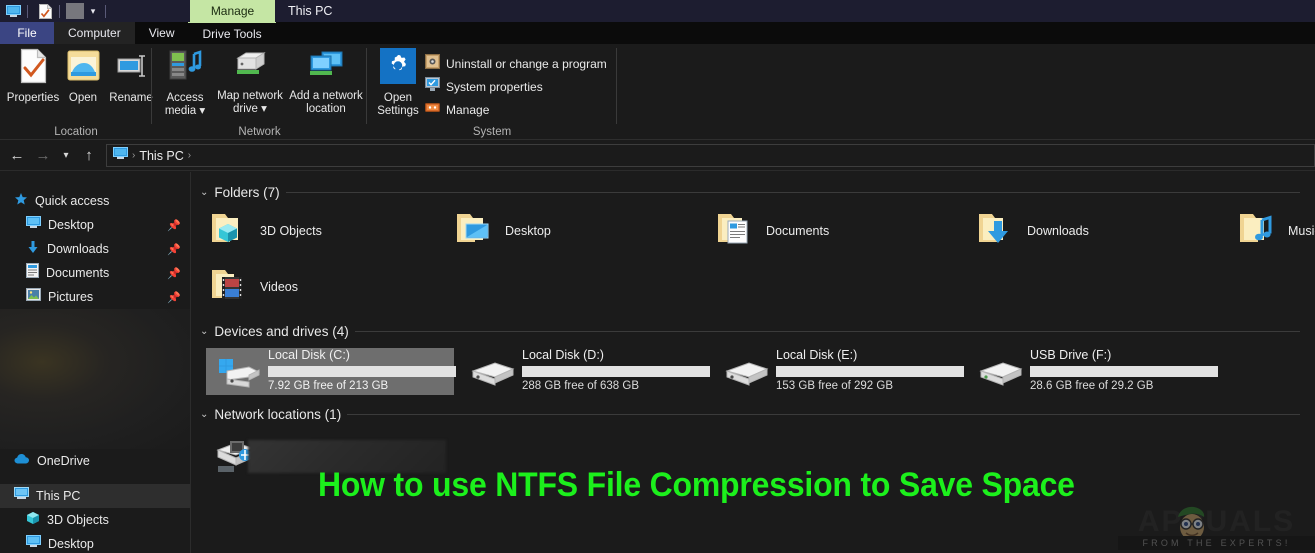 This screenshot has height=553, width=1315. Describe the element at coordinates (839, 371) in the screenshot. I see `drive-item-local-disk-e: Local Disk (E:) 153 GB free of 292 GB` at that location.